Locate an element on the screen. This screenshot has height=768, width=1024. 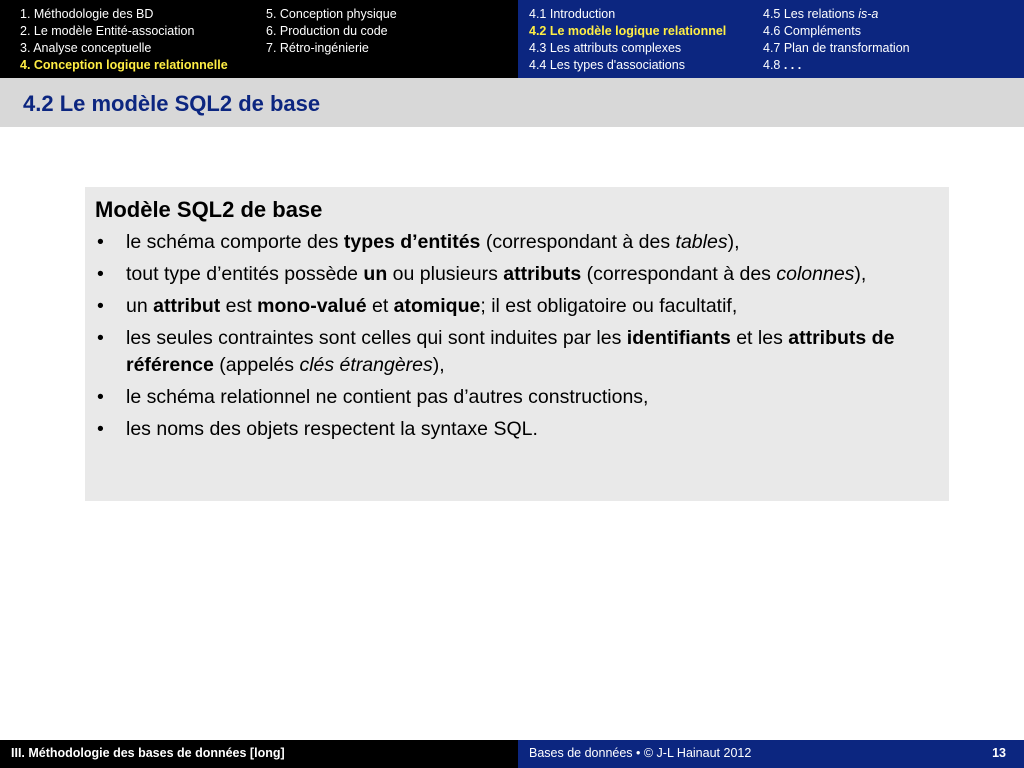
italic-run: clés étrangères is located at coordinates (366, 365).